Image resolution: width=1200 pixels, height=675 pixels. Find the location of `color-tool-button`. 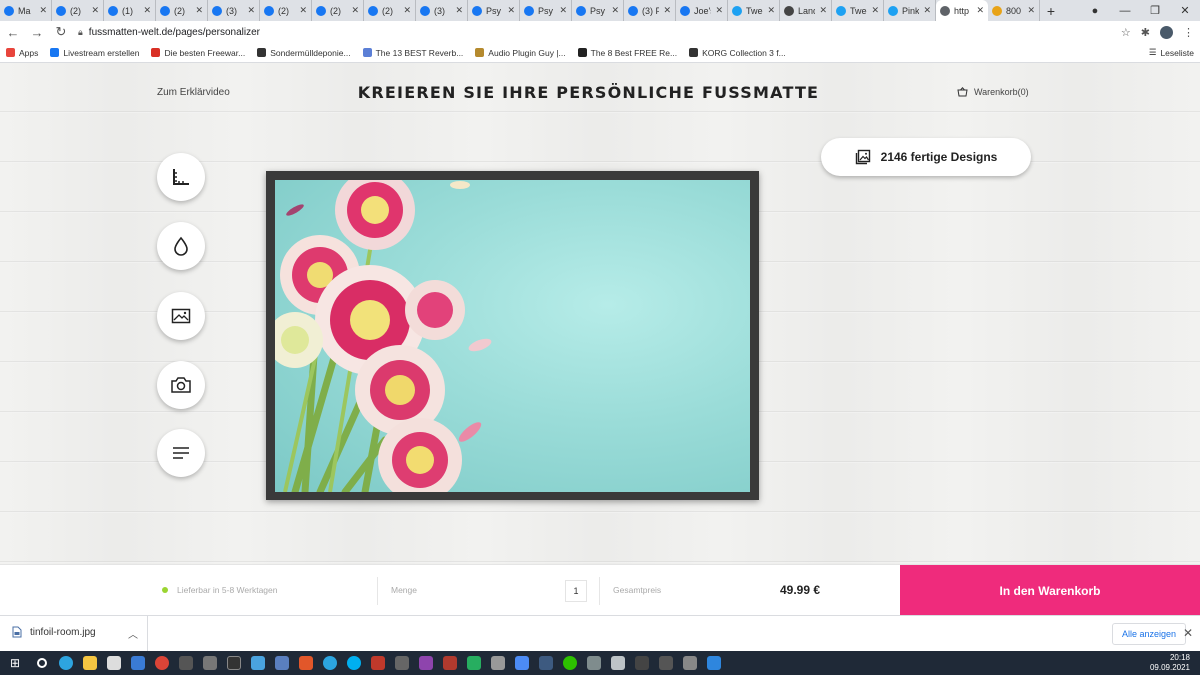

color-tool-button is located at coordinates (181, 246).